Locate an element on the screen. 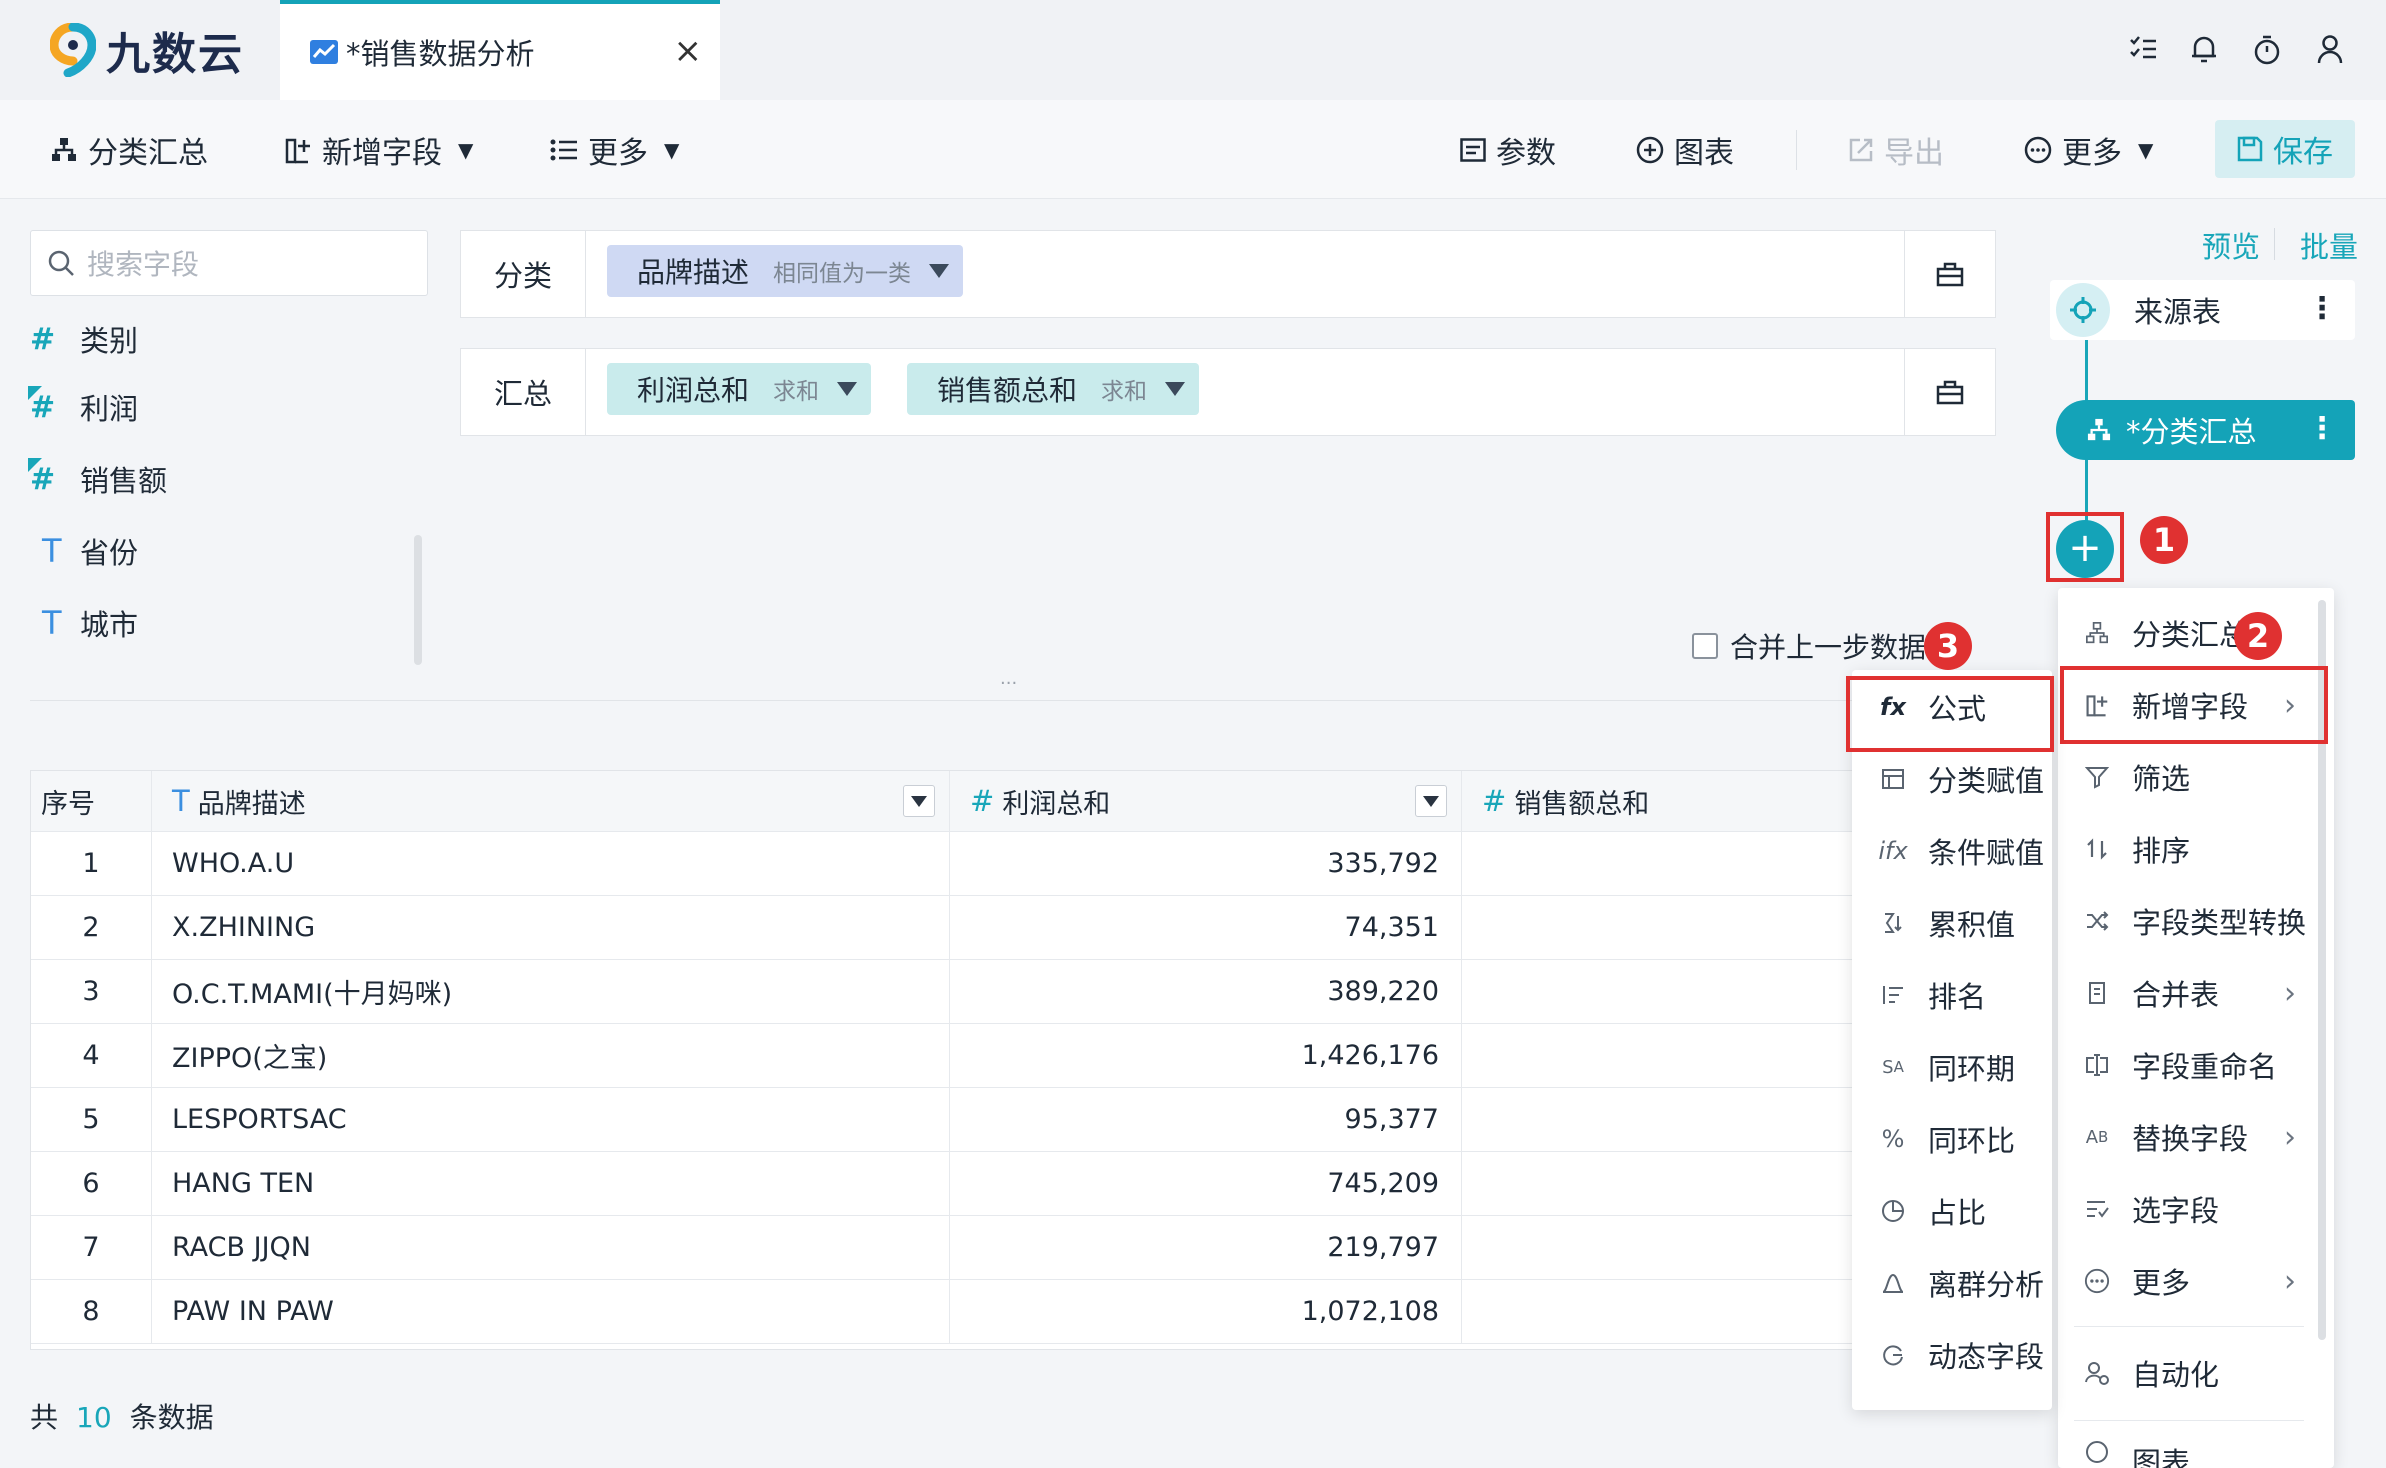 Image resolution: width=2386 pixels, height=1468 pixels. summary-chip-sales: 销售额总和 求和 is located at coordinates (1053, 389).